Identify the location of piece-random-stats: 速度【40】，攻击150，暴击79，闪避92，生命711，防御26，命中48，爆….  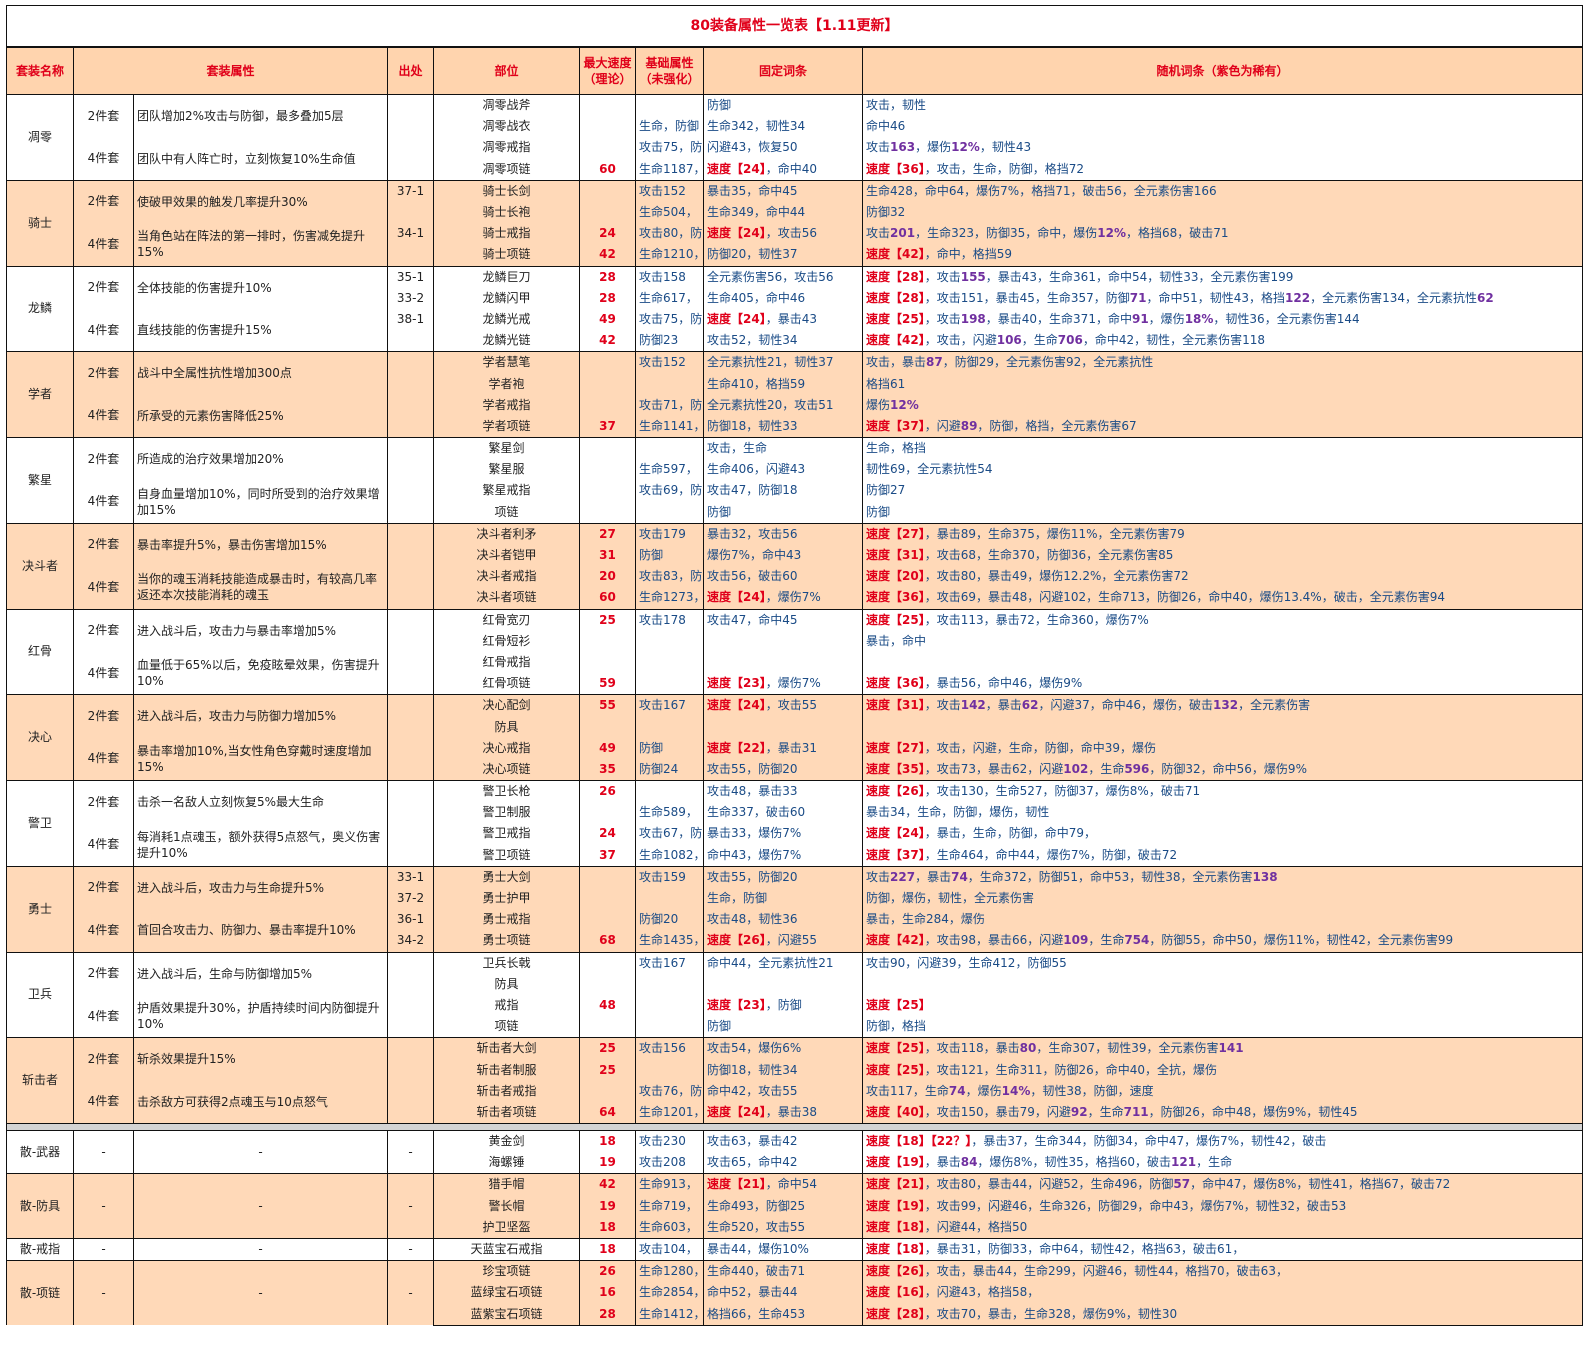
(1222, 1112).